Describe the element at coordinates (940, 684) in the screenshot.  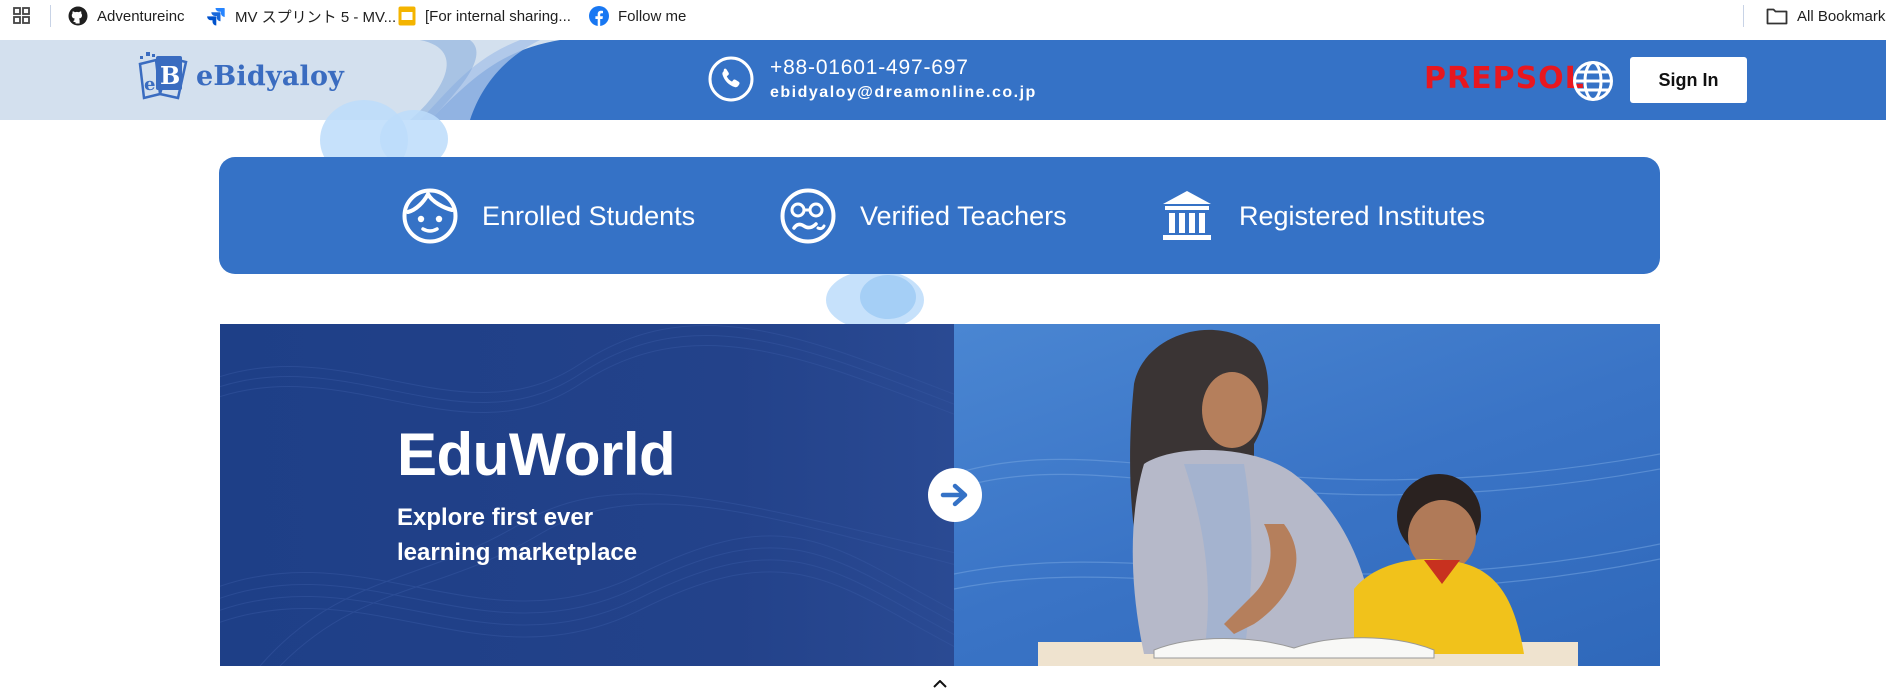
I see `caret-up-icon` at that location.